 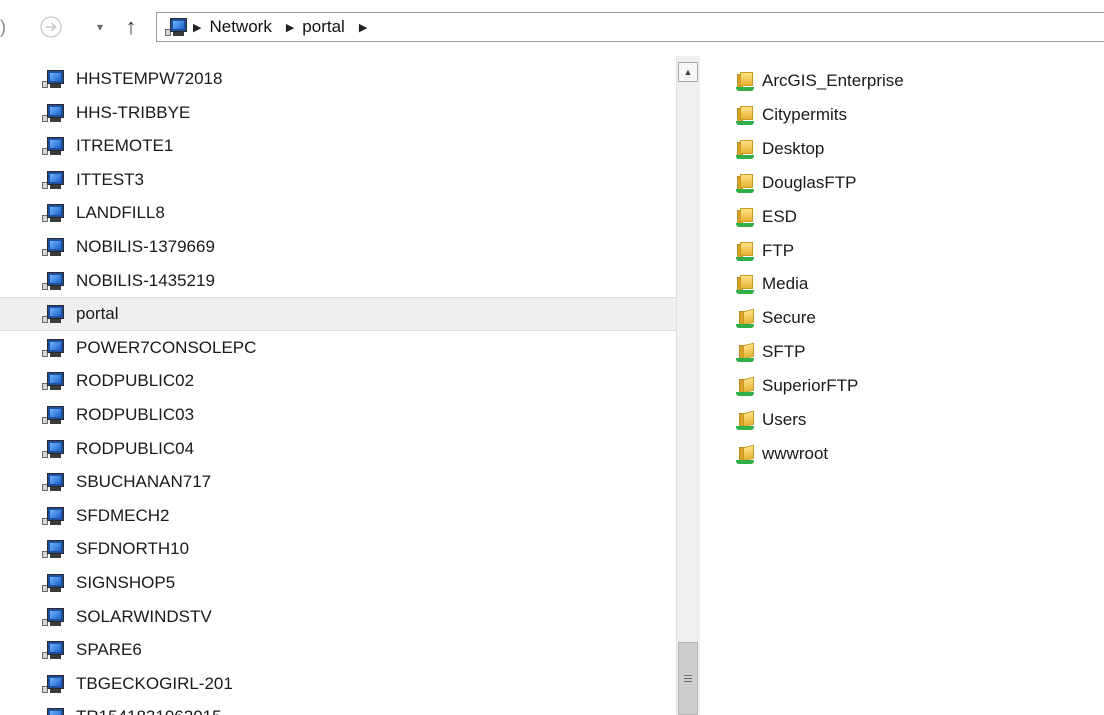 What do you see at coordinates (133, 549) in the screenshot?
I see `host-label: SFDNORTH10` at bounding box center [133, 549].